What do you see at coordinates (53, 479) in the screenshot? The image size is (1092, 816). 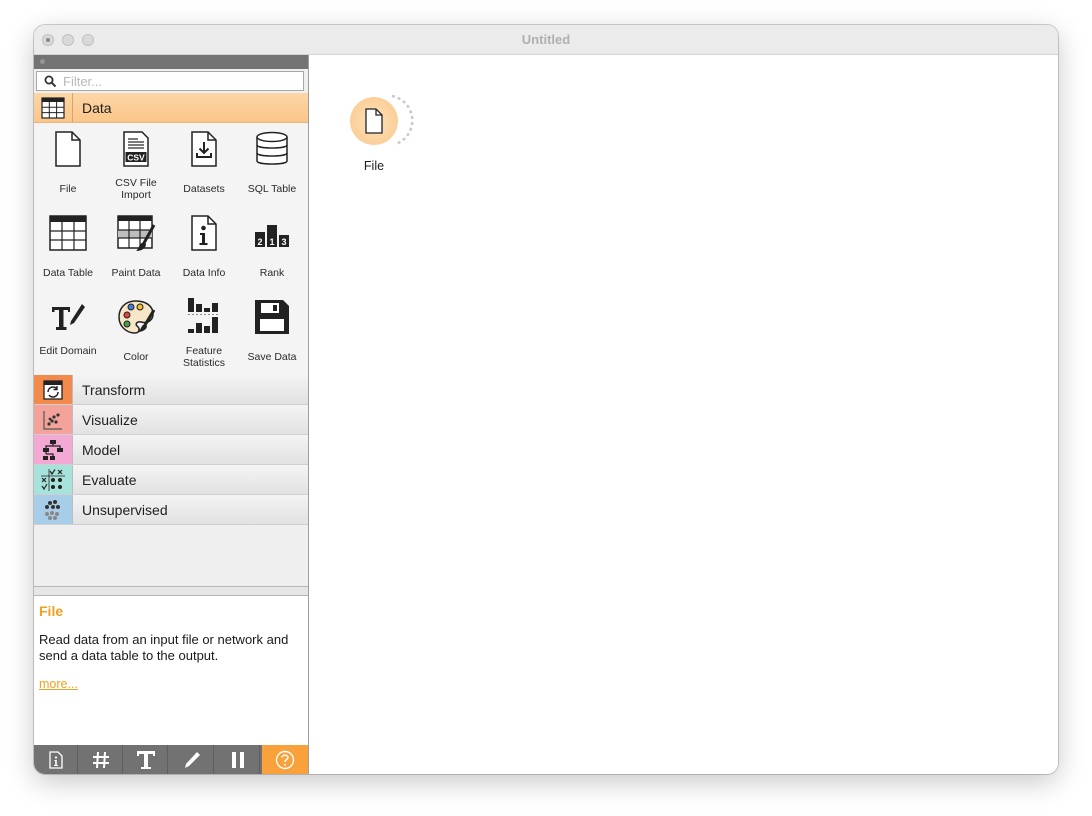 I see `evaluate-icon` at bounding box center [53, 479].